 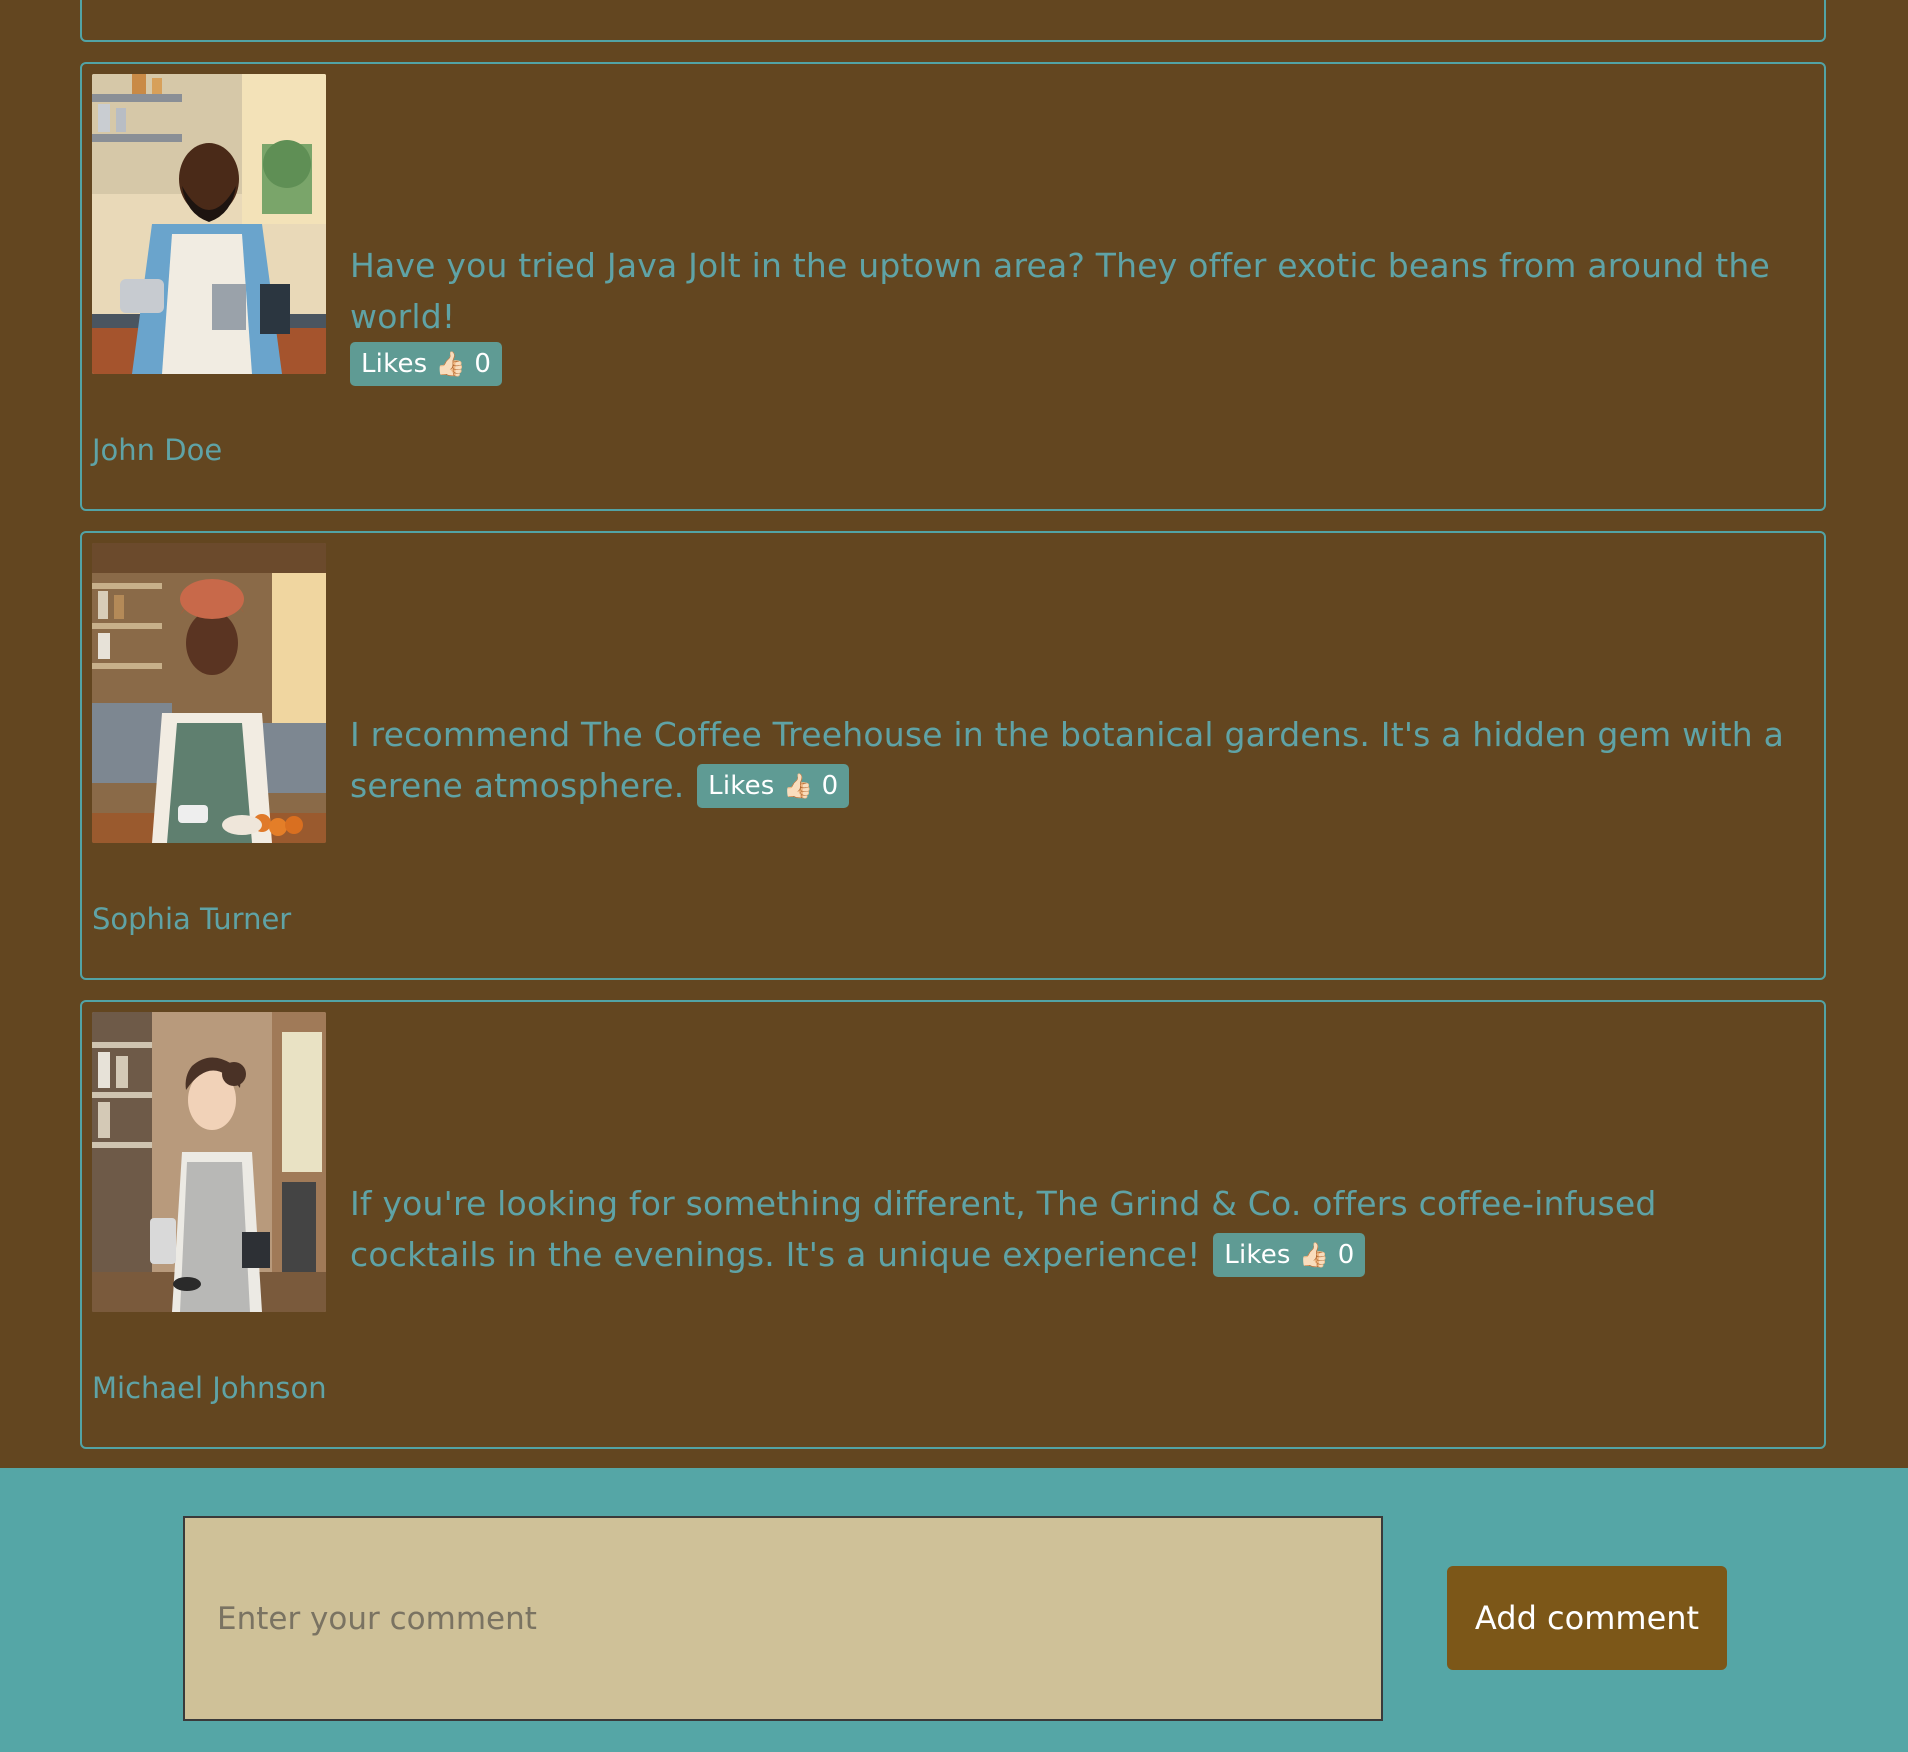 What do you see at coordinates (157, 450) in the screenshot?
I see `comment-author: John Doe` at bounding box center [157, 450].